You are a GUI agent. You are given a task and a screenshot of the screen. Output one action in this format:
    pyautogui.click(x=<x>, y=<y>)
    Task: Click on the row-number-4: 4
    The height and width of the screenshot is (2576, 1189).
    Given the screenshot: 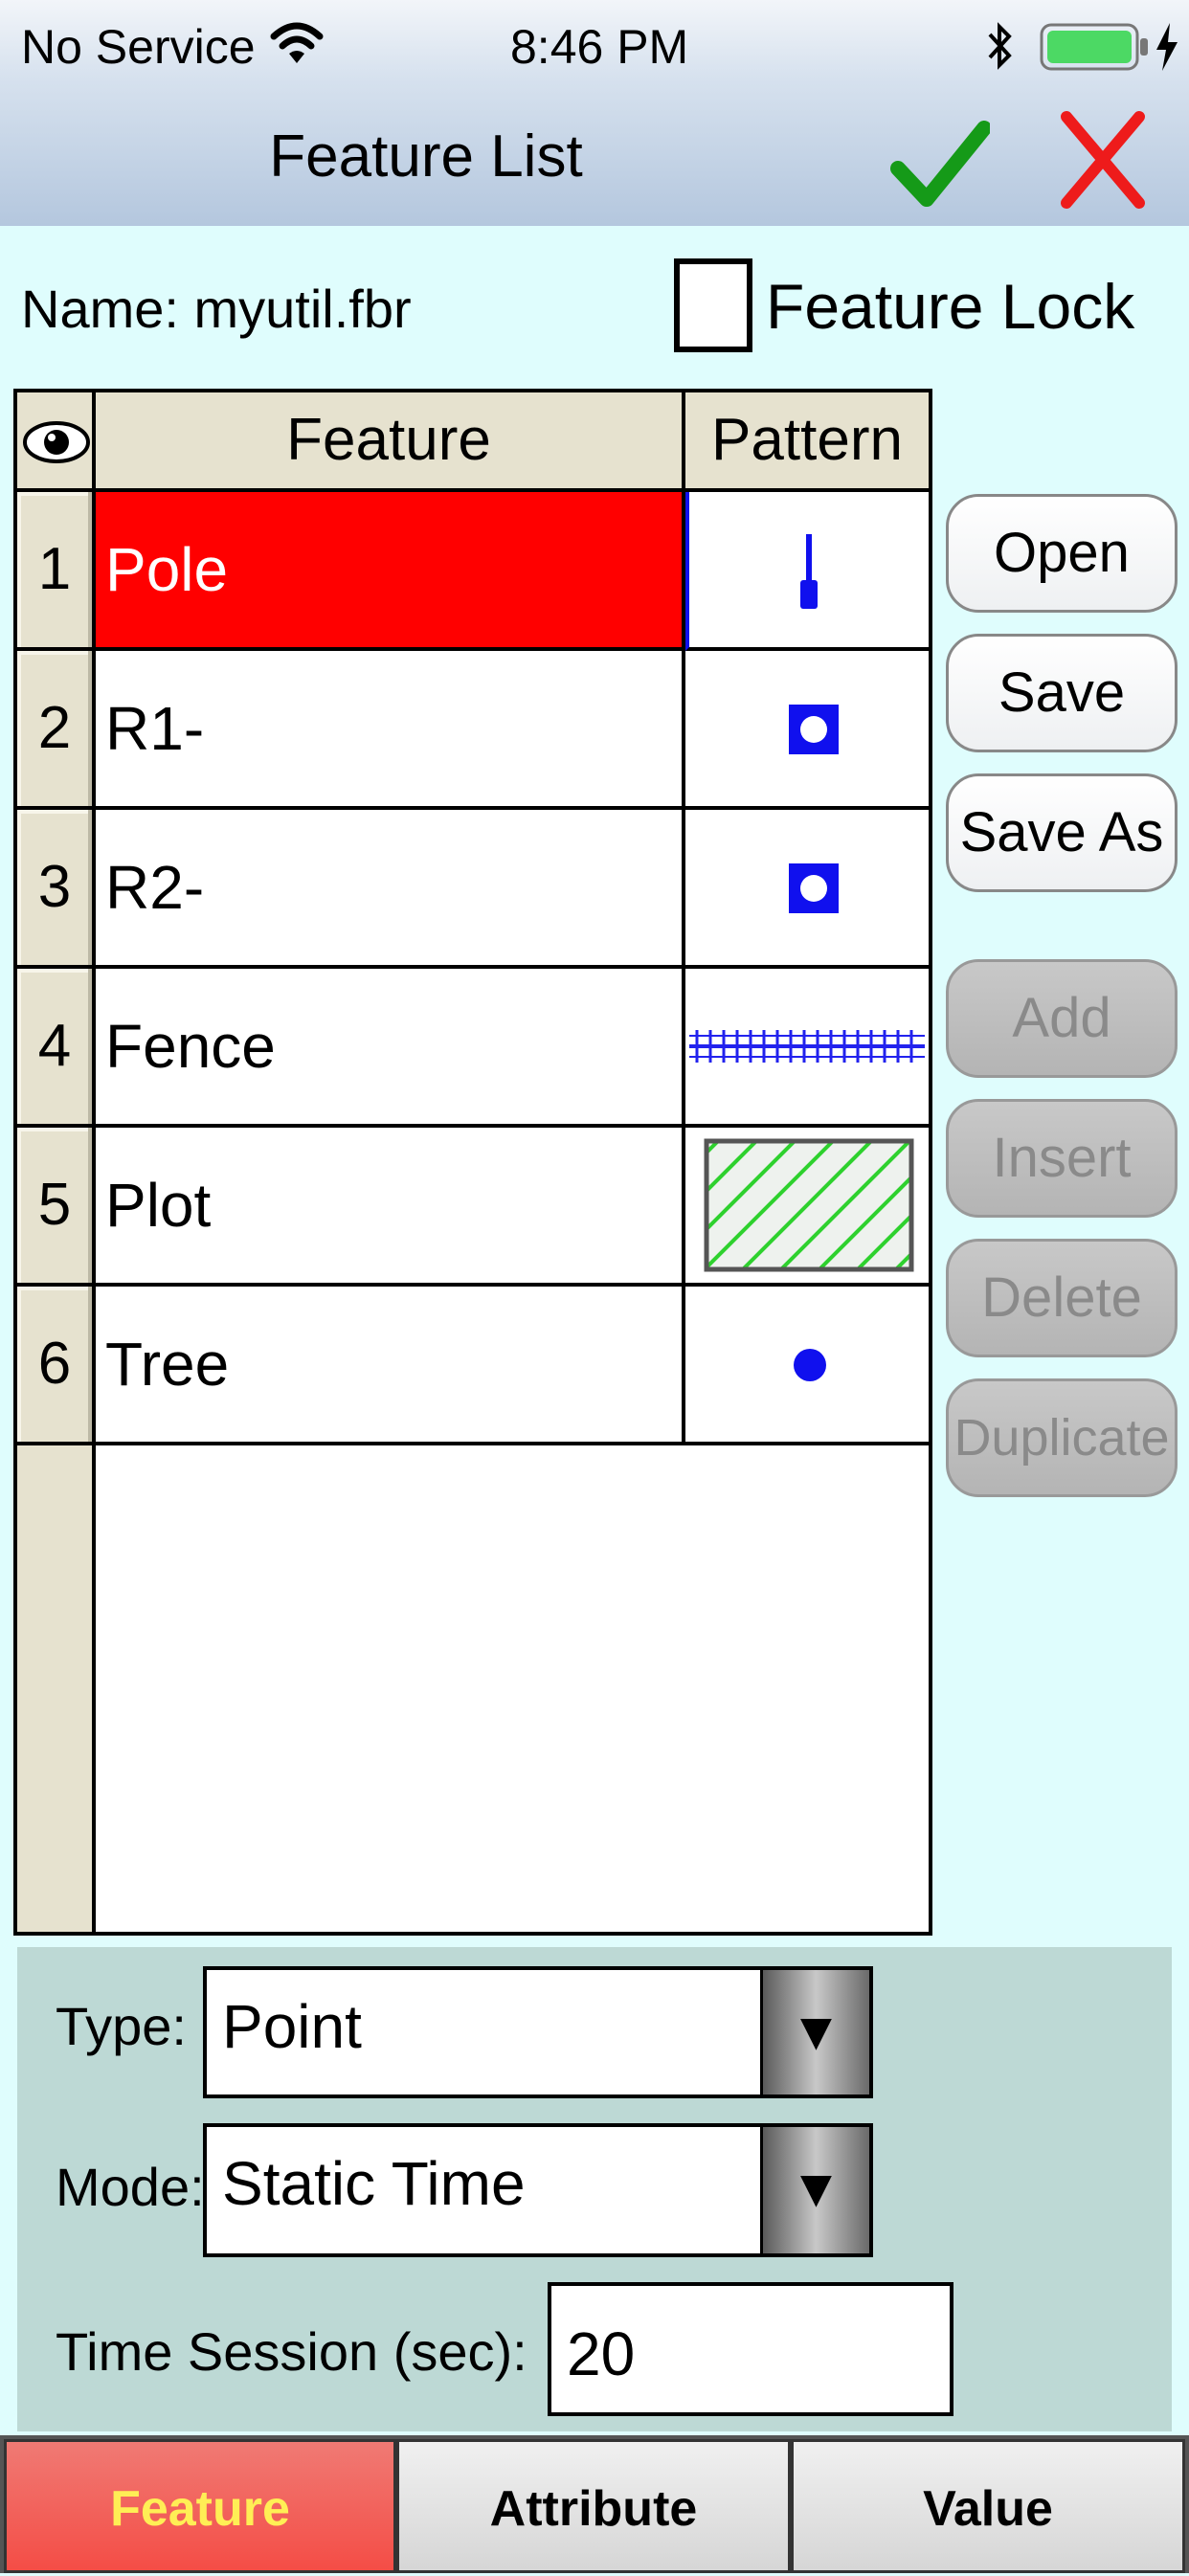 What is the action you would take?
    pyautogui.click(x=56, y=1048)
    